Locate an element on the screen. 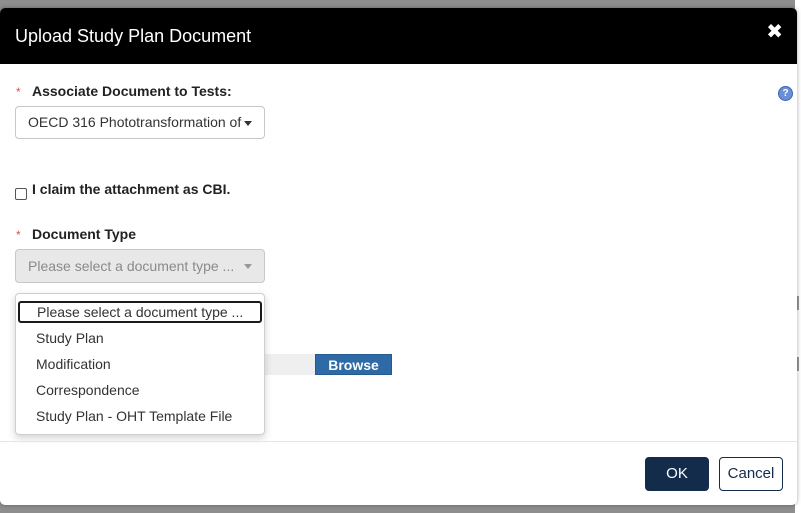 The height and width of the screenshot is (513, 801). document-type-label: Document Type is located at coordinates (84, 234).